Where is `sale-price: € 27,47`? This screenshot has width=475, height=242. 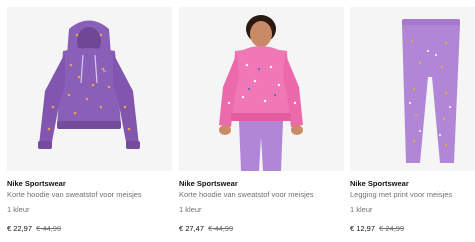 sale-price: € 27,47 is located at coordinates (192, 228).